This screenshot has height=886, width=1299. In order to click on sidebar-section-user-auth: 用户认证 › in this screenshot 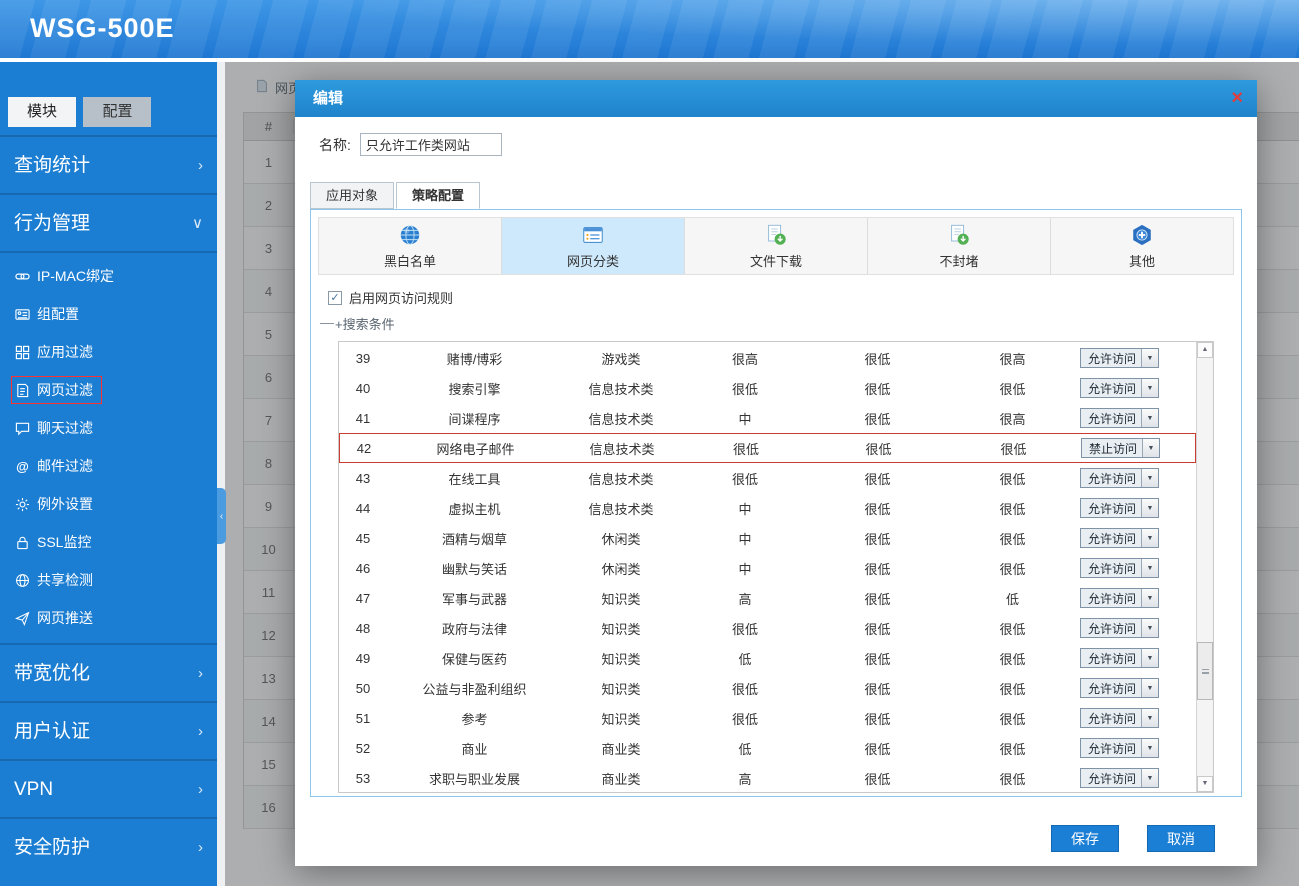, I will do `click(108, 730)`.